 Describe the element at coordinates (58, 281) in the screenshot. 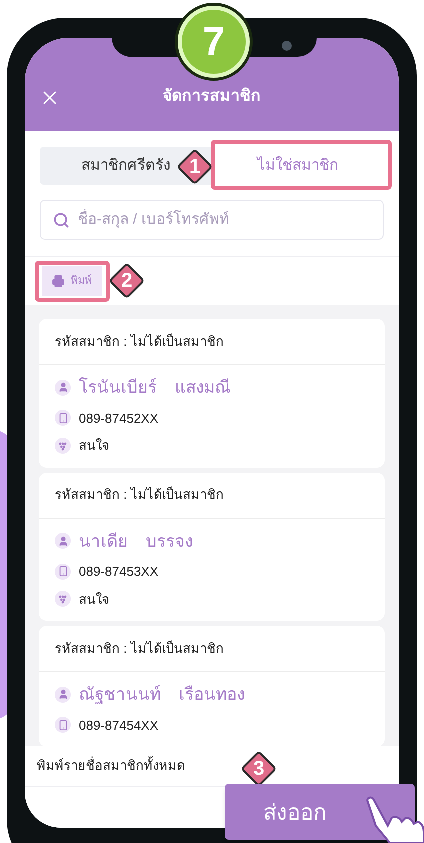

I see `printer-icon` at that location.